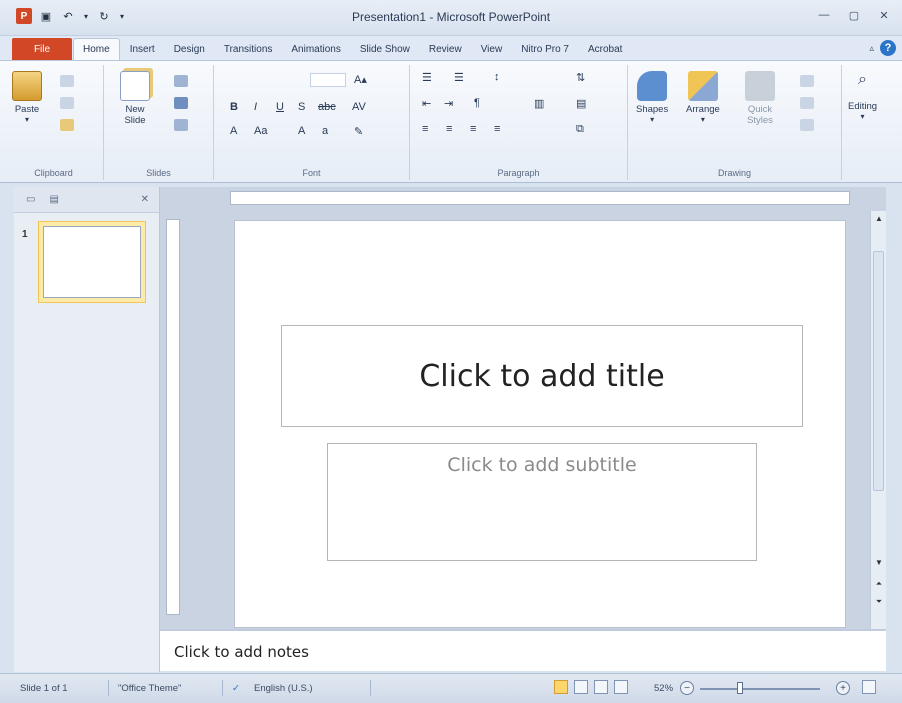  Describe the element at coordinates (67, 103) in the screenshot. I see `copy-icon` at that location.